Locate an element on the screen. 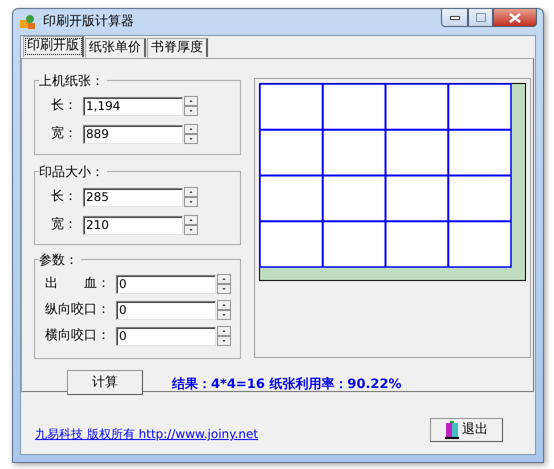  tab: 印刷开版 is located at coordinates (53, 46).